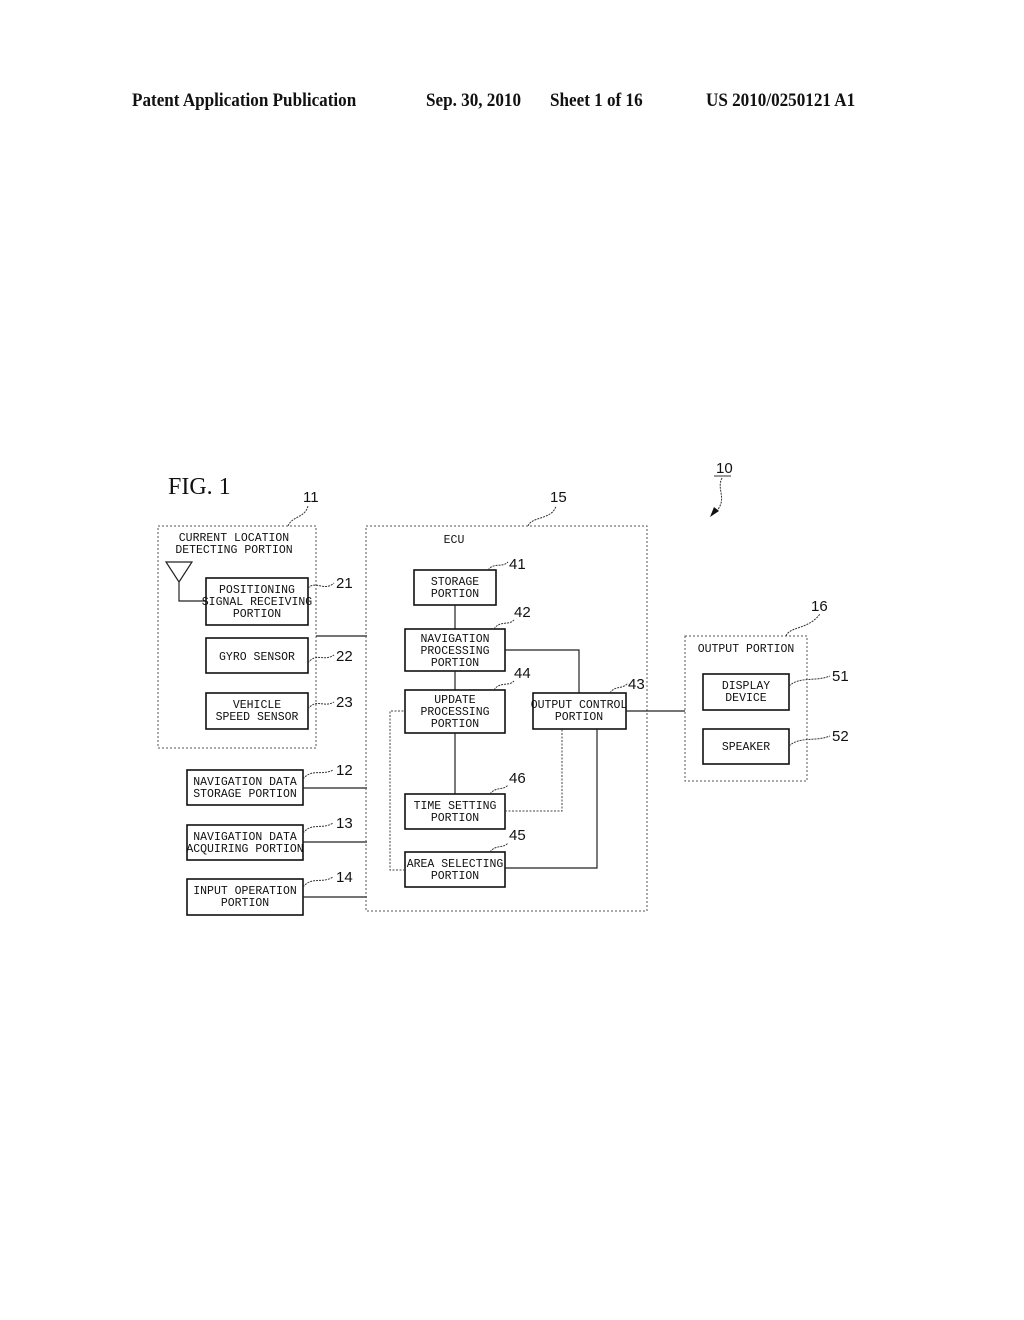 The width and height of the screenshot is (1024, 1320). What do you see at coordinates (542, 516) in the screenshot?
I see `ref-15-leader` at bounding box center [542, 516].